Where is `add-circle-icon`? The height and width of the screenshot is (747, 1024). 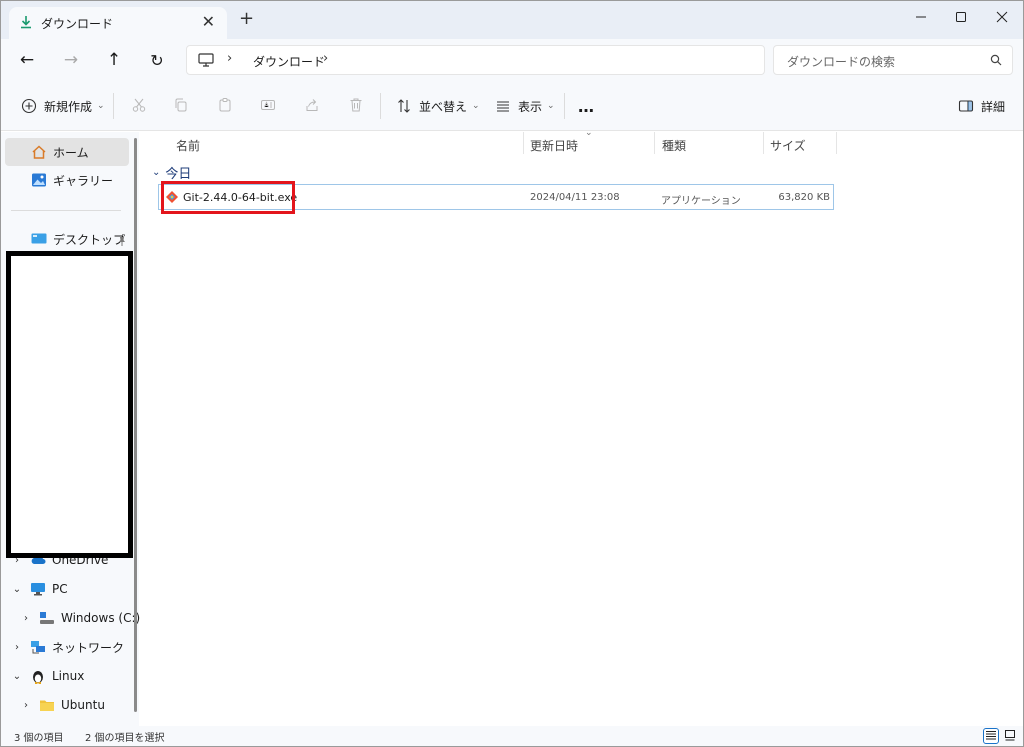 add-circle-icon is located at coordinates (29, 106).